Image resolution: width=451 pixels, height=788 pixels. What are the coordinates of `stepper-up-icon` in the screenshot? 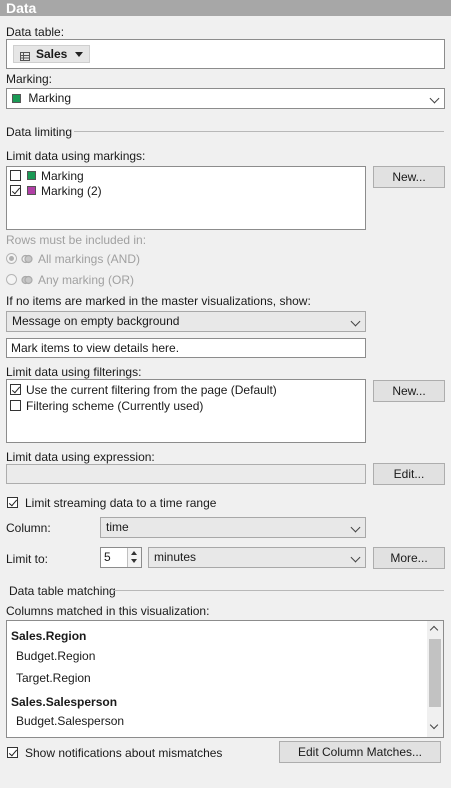 It's located at (134, 553).